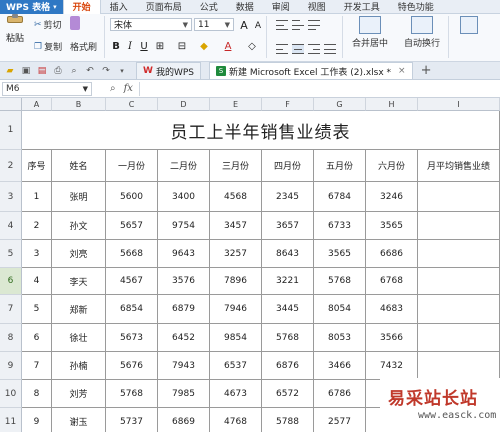 This screenshot has height=432, width=500. What do you see at coordinates (340, 226) in the screenshot?
I see `table-cell: 6733` at bounding box center [340, 226].